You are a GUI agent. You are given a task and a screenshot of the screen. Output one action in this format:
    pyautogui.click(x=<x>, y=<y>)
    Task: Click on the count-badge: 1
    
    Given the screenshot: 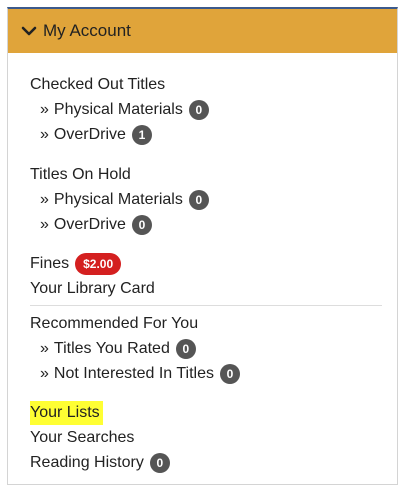 What is the action you would take?
    pyautogui.click(x=141, y=135)
    